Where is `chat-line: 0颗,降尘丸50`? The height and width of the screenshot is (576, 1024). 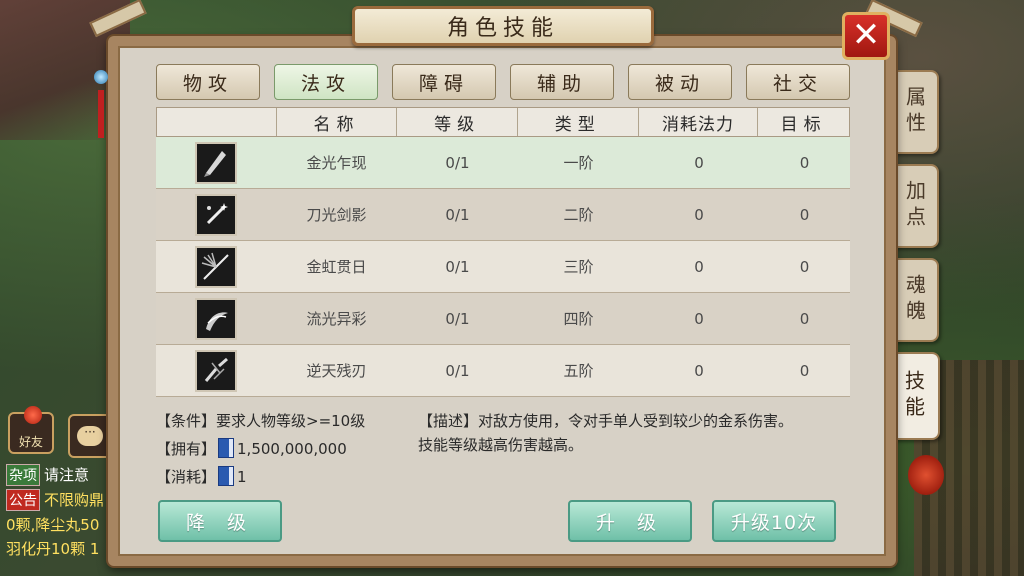
chat-line: 0颗,降尘丸50 is located at coordinates (52, 525).